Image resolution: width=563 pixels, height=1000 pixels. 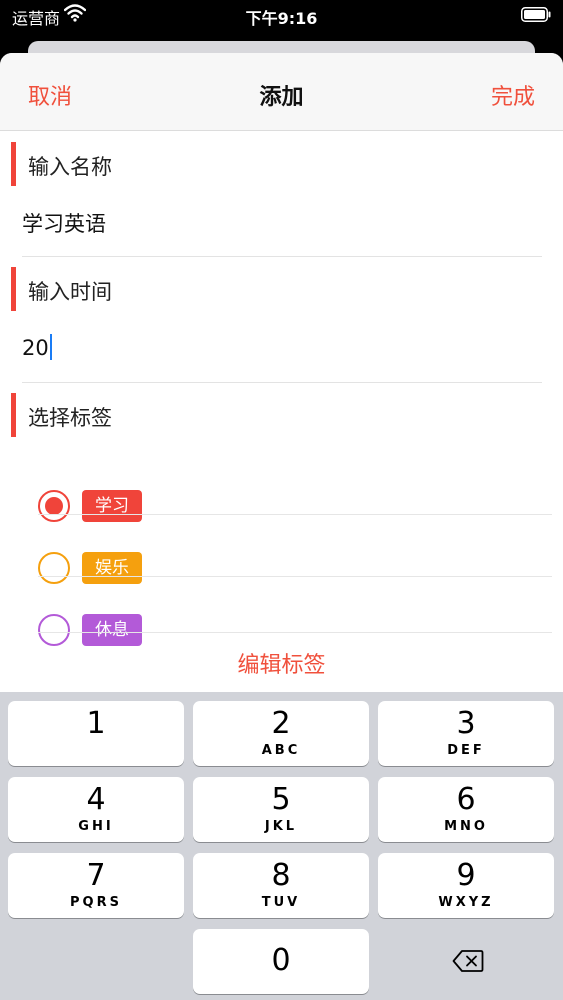 What do you see at coordinates (281, 875) in the screenshot?
I see `key-digit: 8` at bounding box center [281, 875].